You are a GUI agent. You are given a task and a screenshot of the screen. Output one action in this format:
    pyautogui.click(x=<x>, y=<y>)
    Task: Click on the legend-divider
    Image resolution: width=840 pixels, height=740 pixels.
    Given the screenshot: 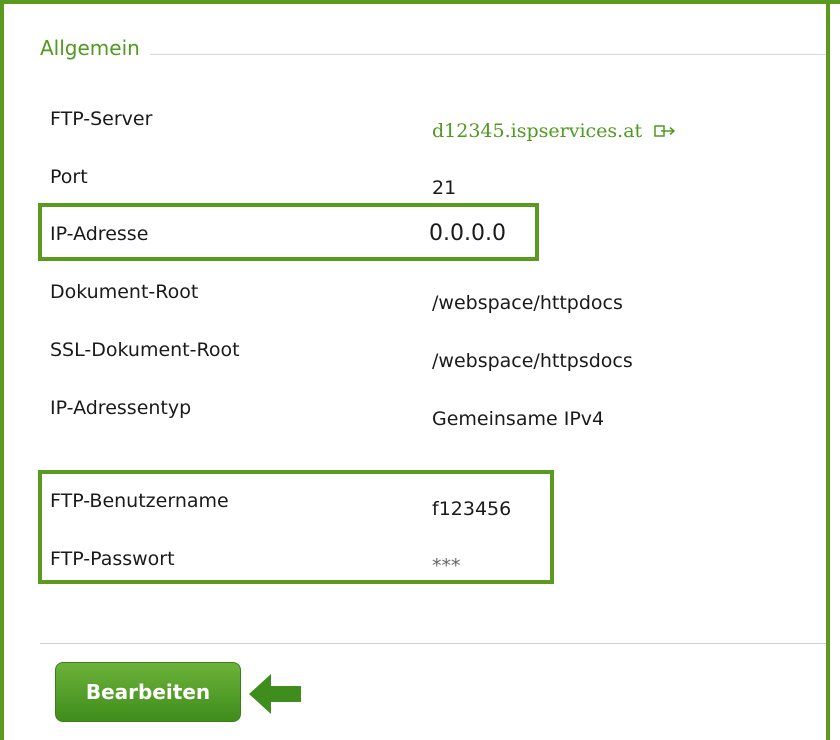 What is the action you would take?
    pyautogui.click(x=433, y=54)
    